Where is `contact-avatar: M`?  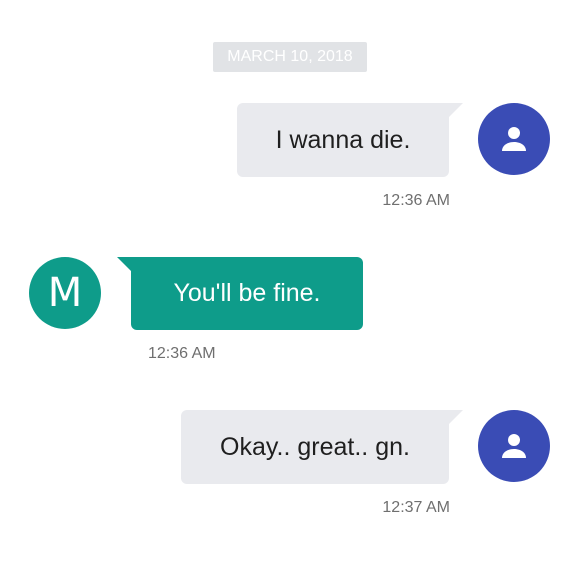 contact-avatar: M is located at coordinates (65, 293).